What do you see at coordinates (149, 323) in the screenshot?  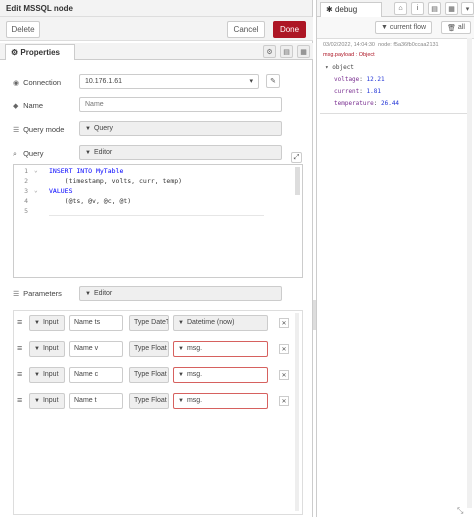 I see `param-type-field: Type DateT` at bounding box center [149, 323].